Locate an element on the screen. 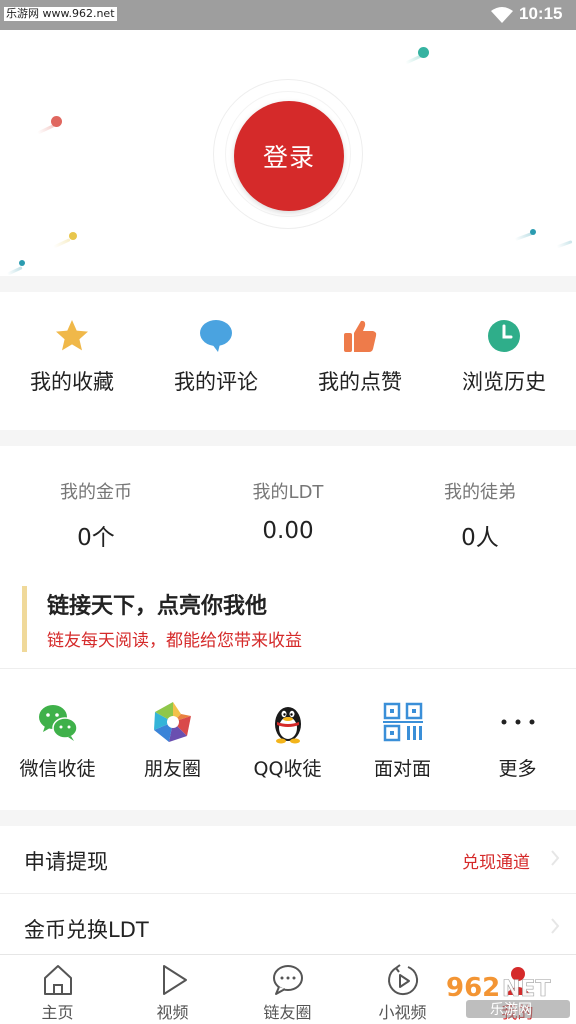 This screenshot has width=576, height=1024. more-label: 更多 is located at coordinates (517, 769).